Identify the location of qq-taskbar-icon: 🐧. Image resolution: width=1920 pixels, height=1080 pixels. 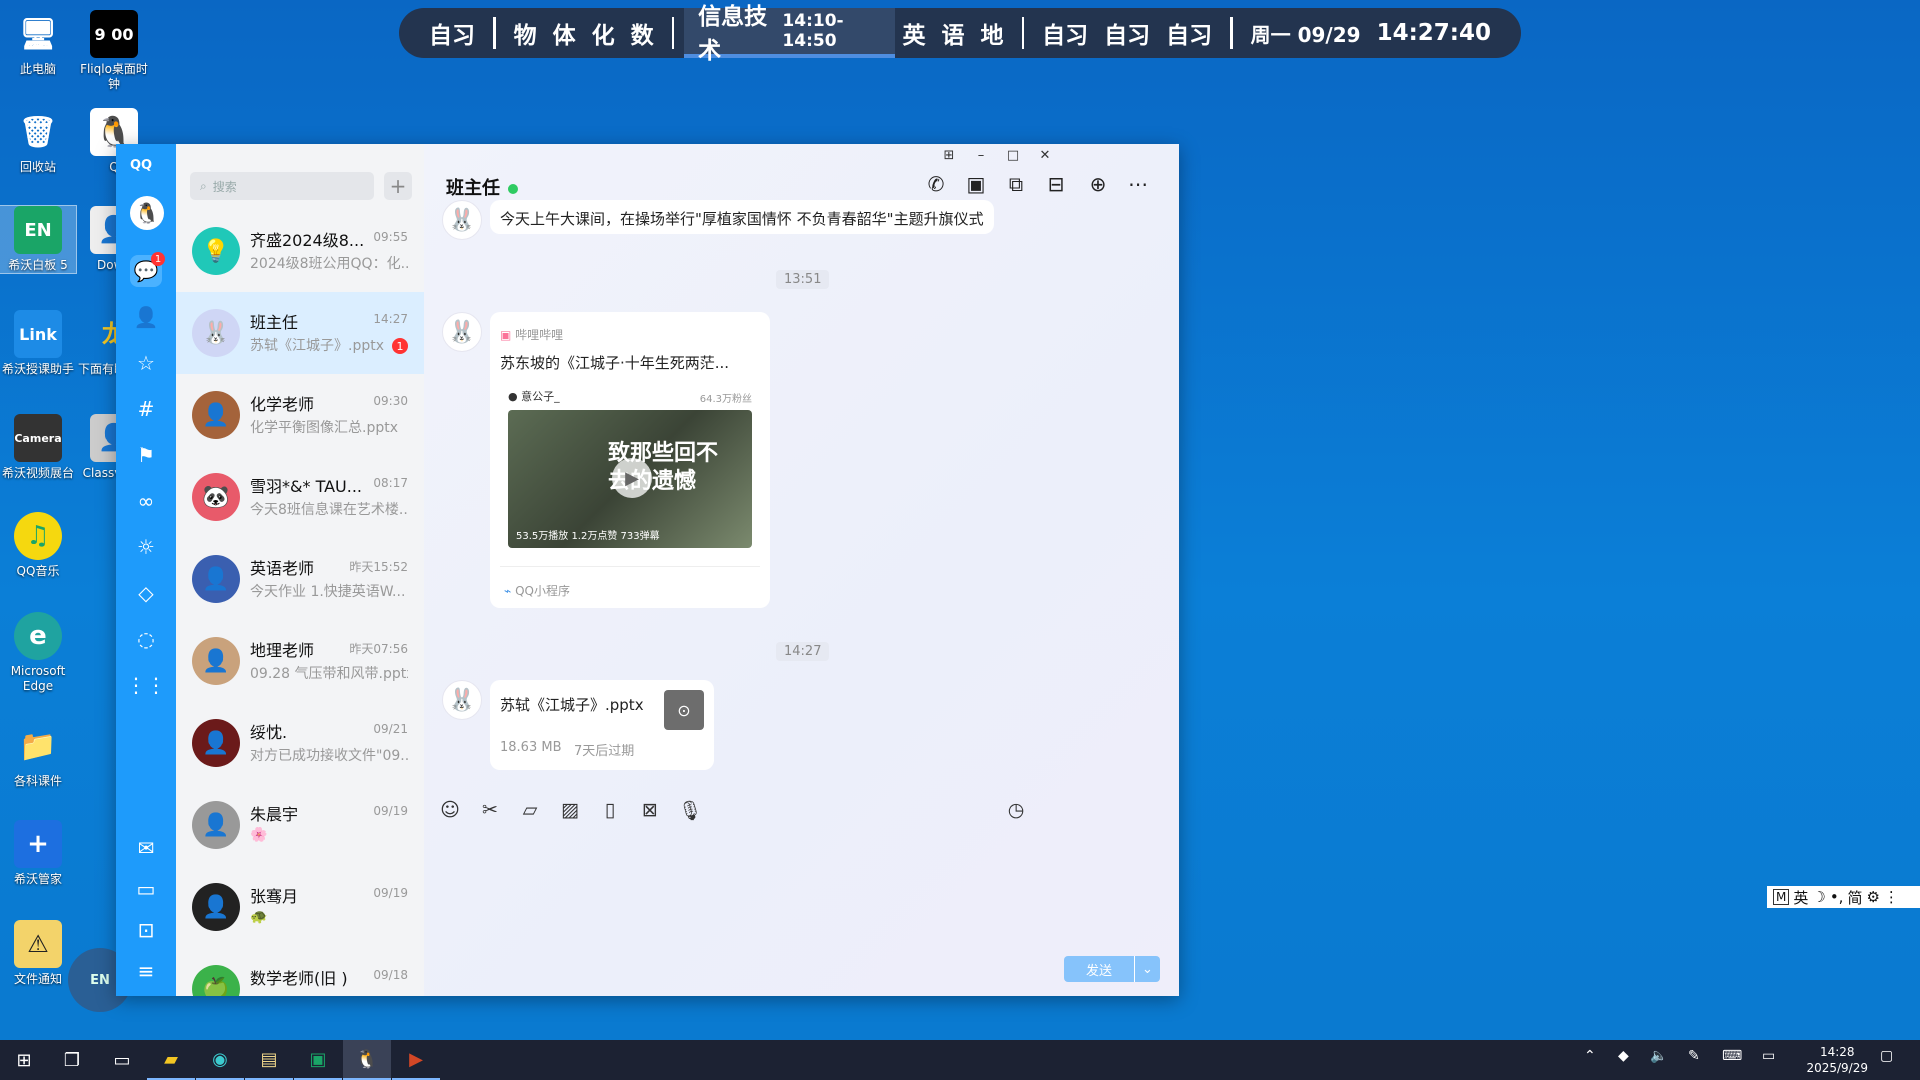
(367, 1060).